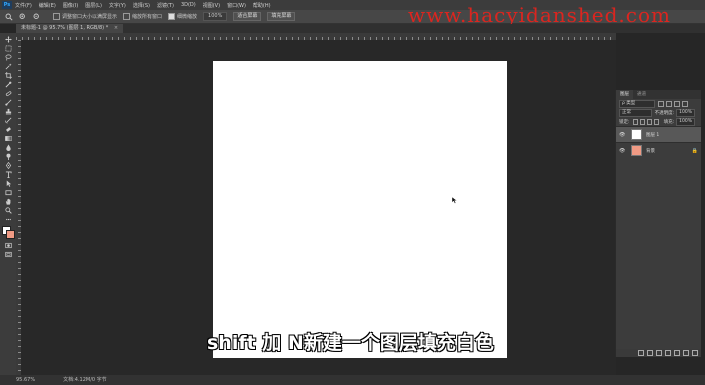  What do you see at coordinates (8, 138) in the screenshot?
I see `gradient-tool-icon` at bounding box center [8, 138].